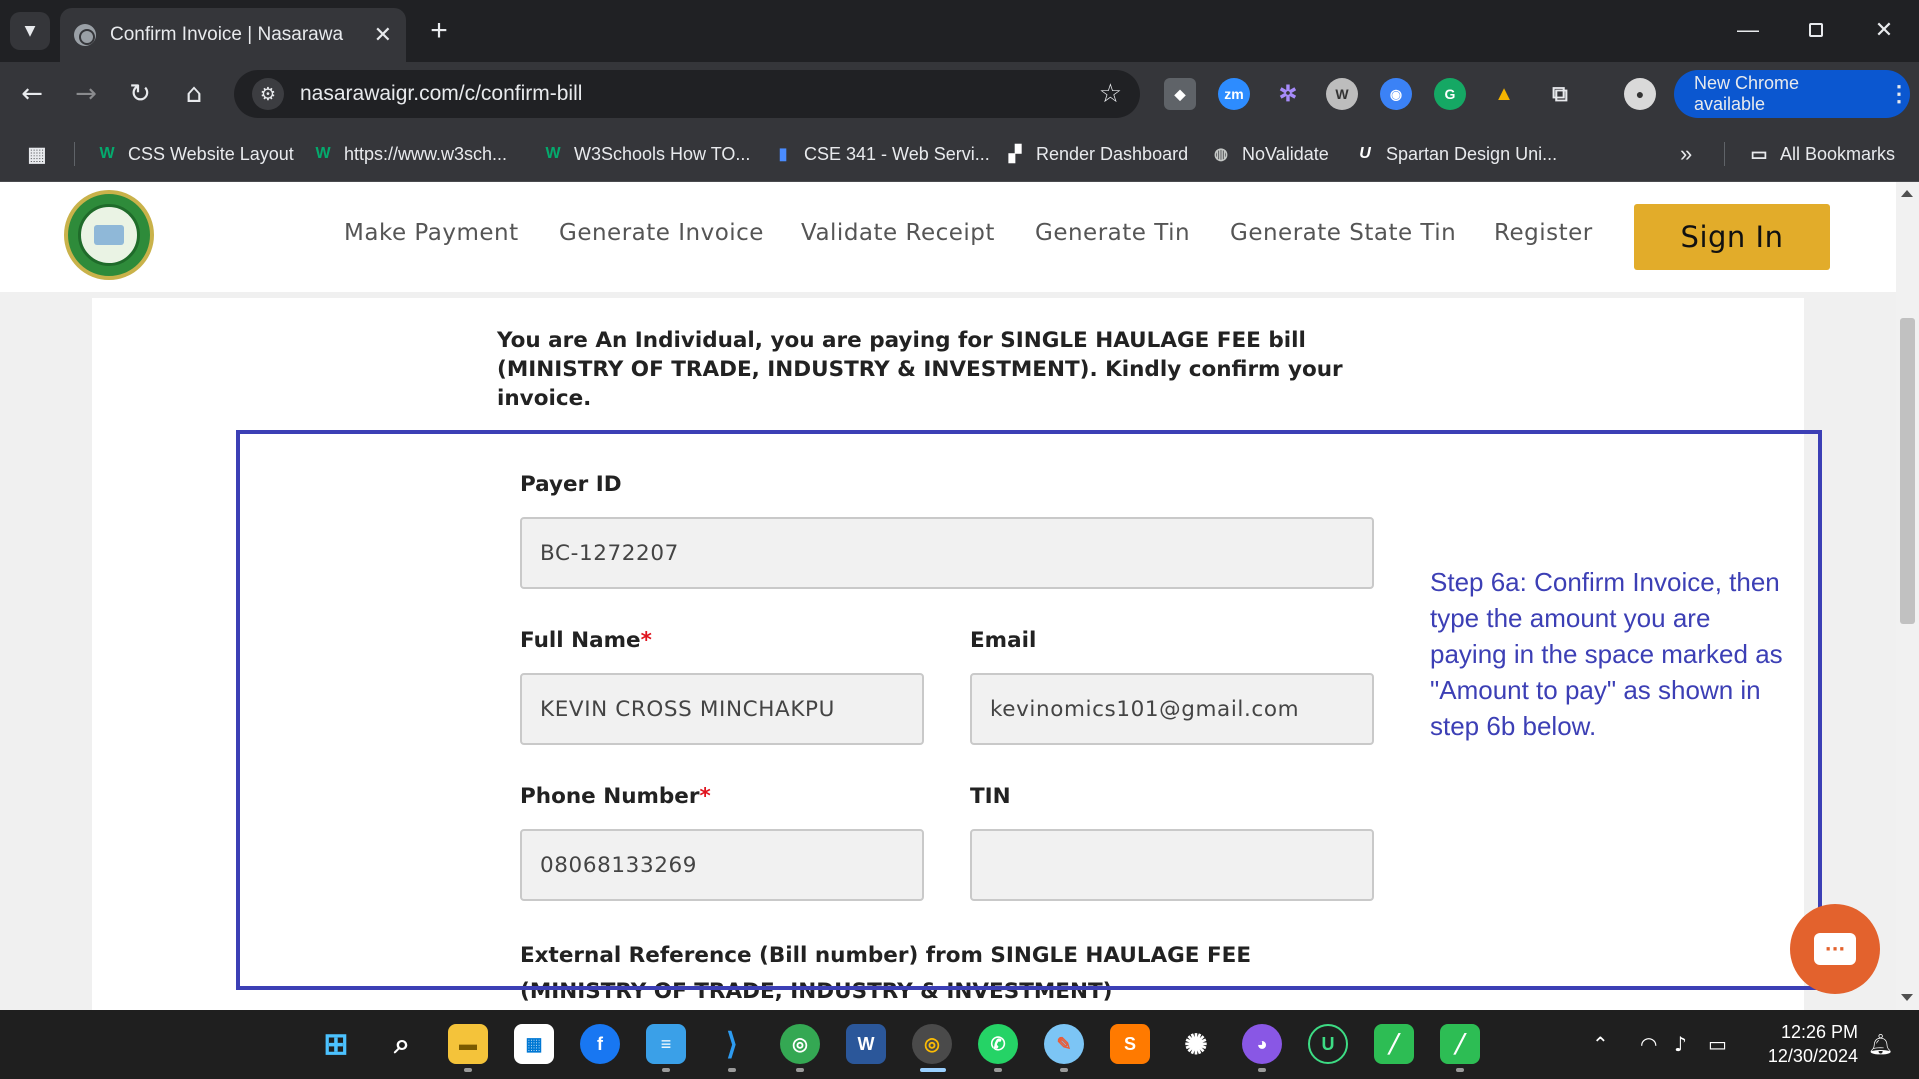 The width and height of the screenshot is (1919, 1079). What do you see at coordinates (1717, 1044) in the screenshot?
I see `battery-icon: ▭` at bounding box center [1717, 1044].